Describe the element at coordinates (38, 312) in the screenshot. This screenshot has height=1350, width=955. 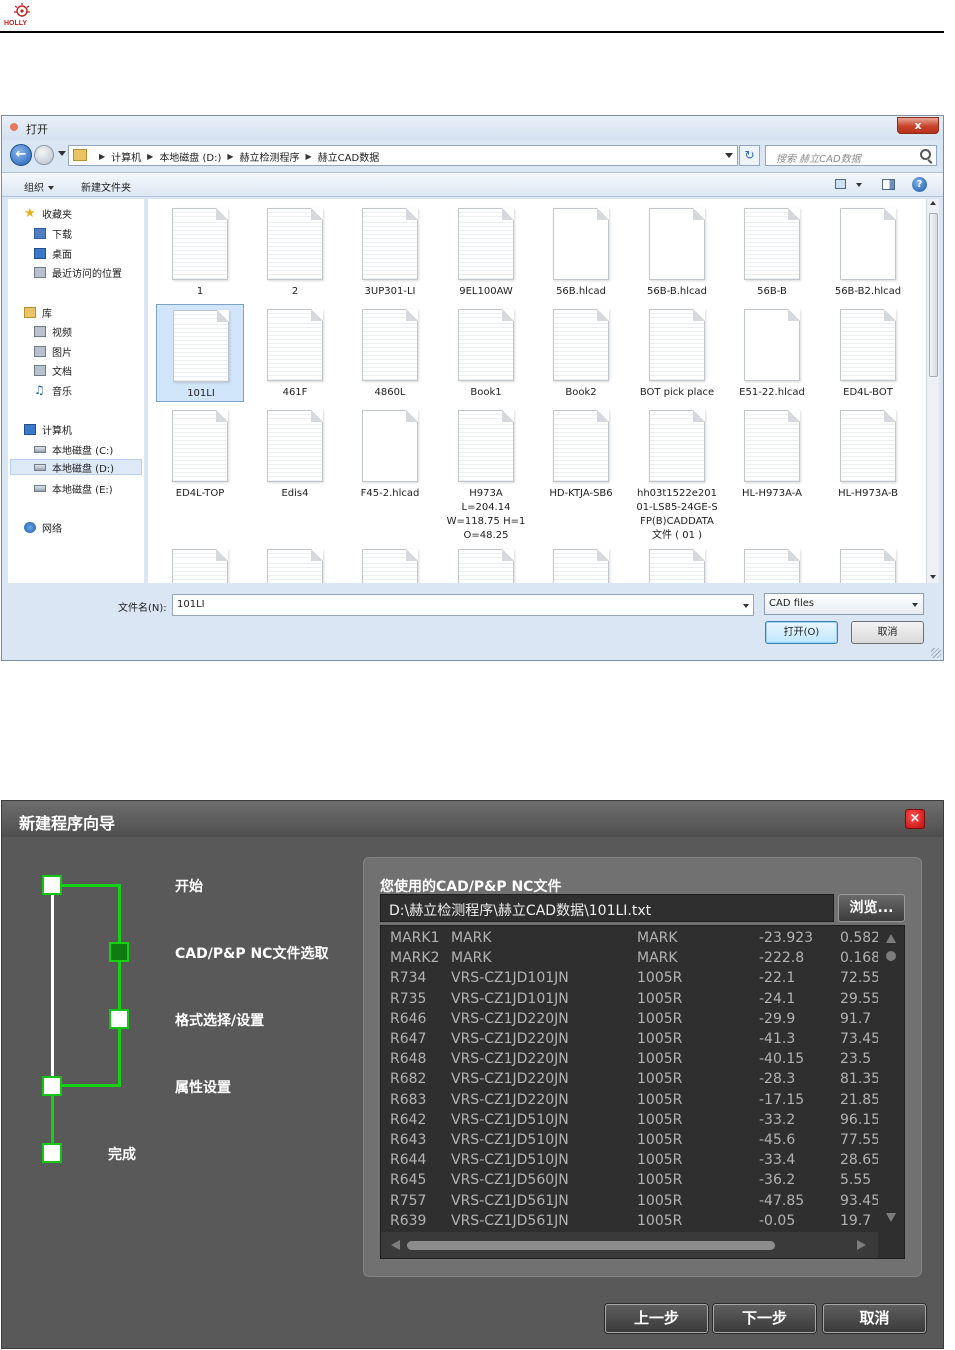
I see `nav-libraries: 库` at that location.